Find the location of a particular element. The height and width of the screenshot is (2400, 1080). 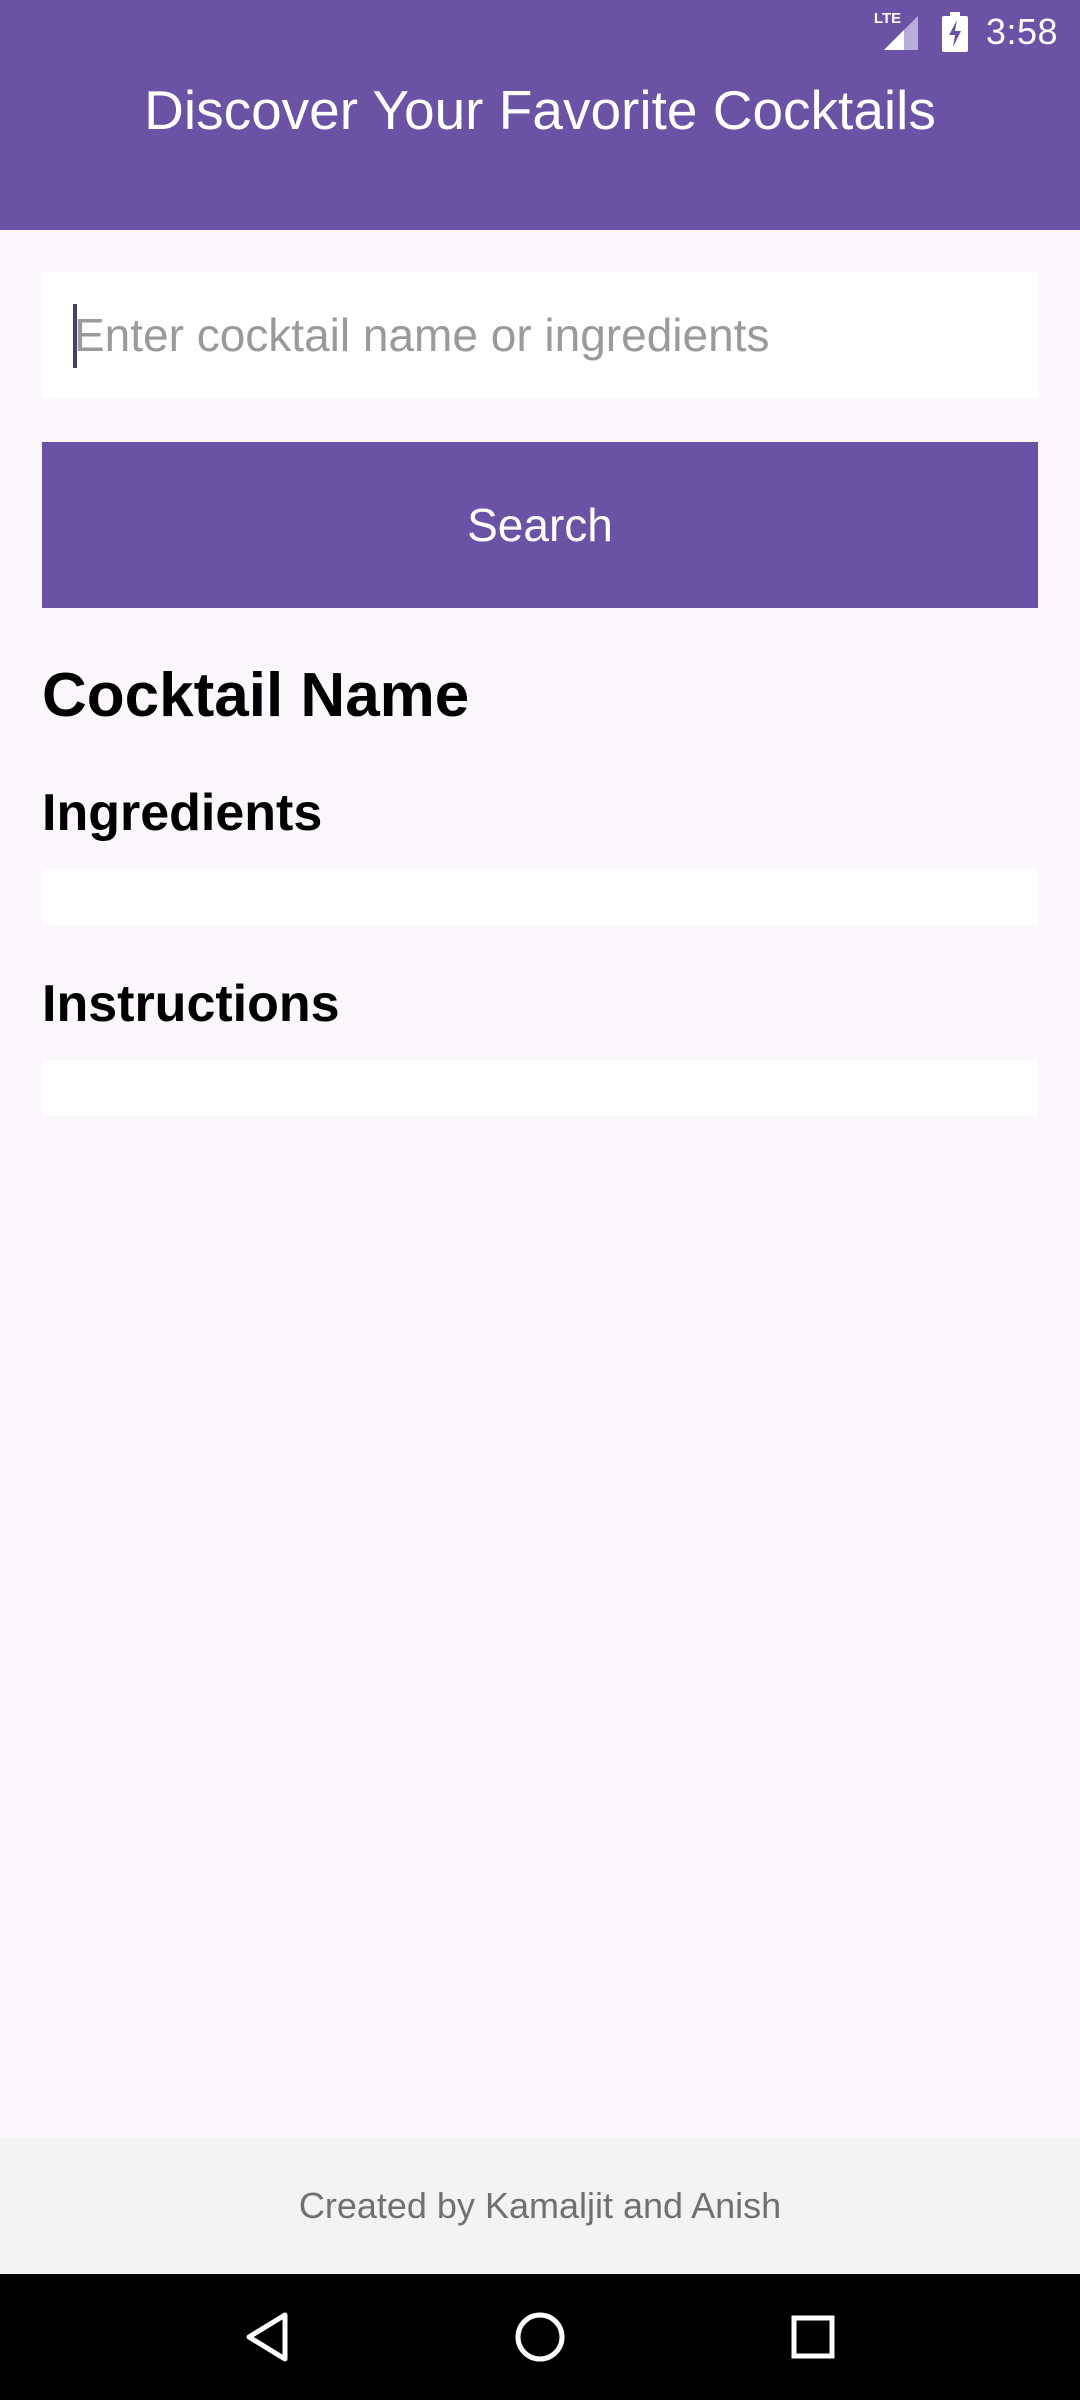

status-time: 3:58 is located at coordinates (1021, 31).